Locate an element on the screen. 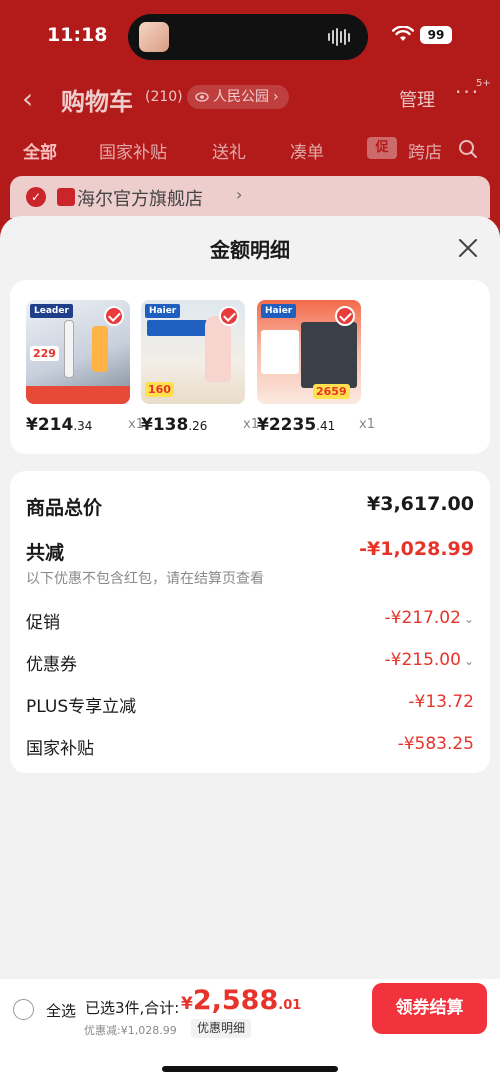  total-discount-label: 共减 is located at coordinates (45, 553).